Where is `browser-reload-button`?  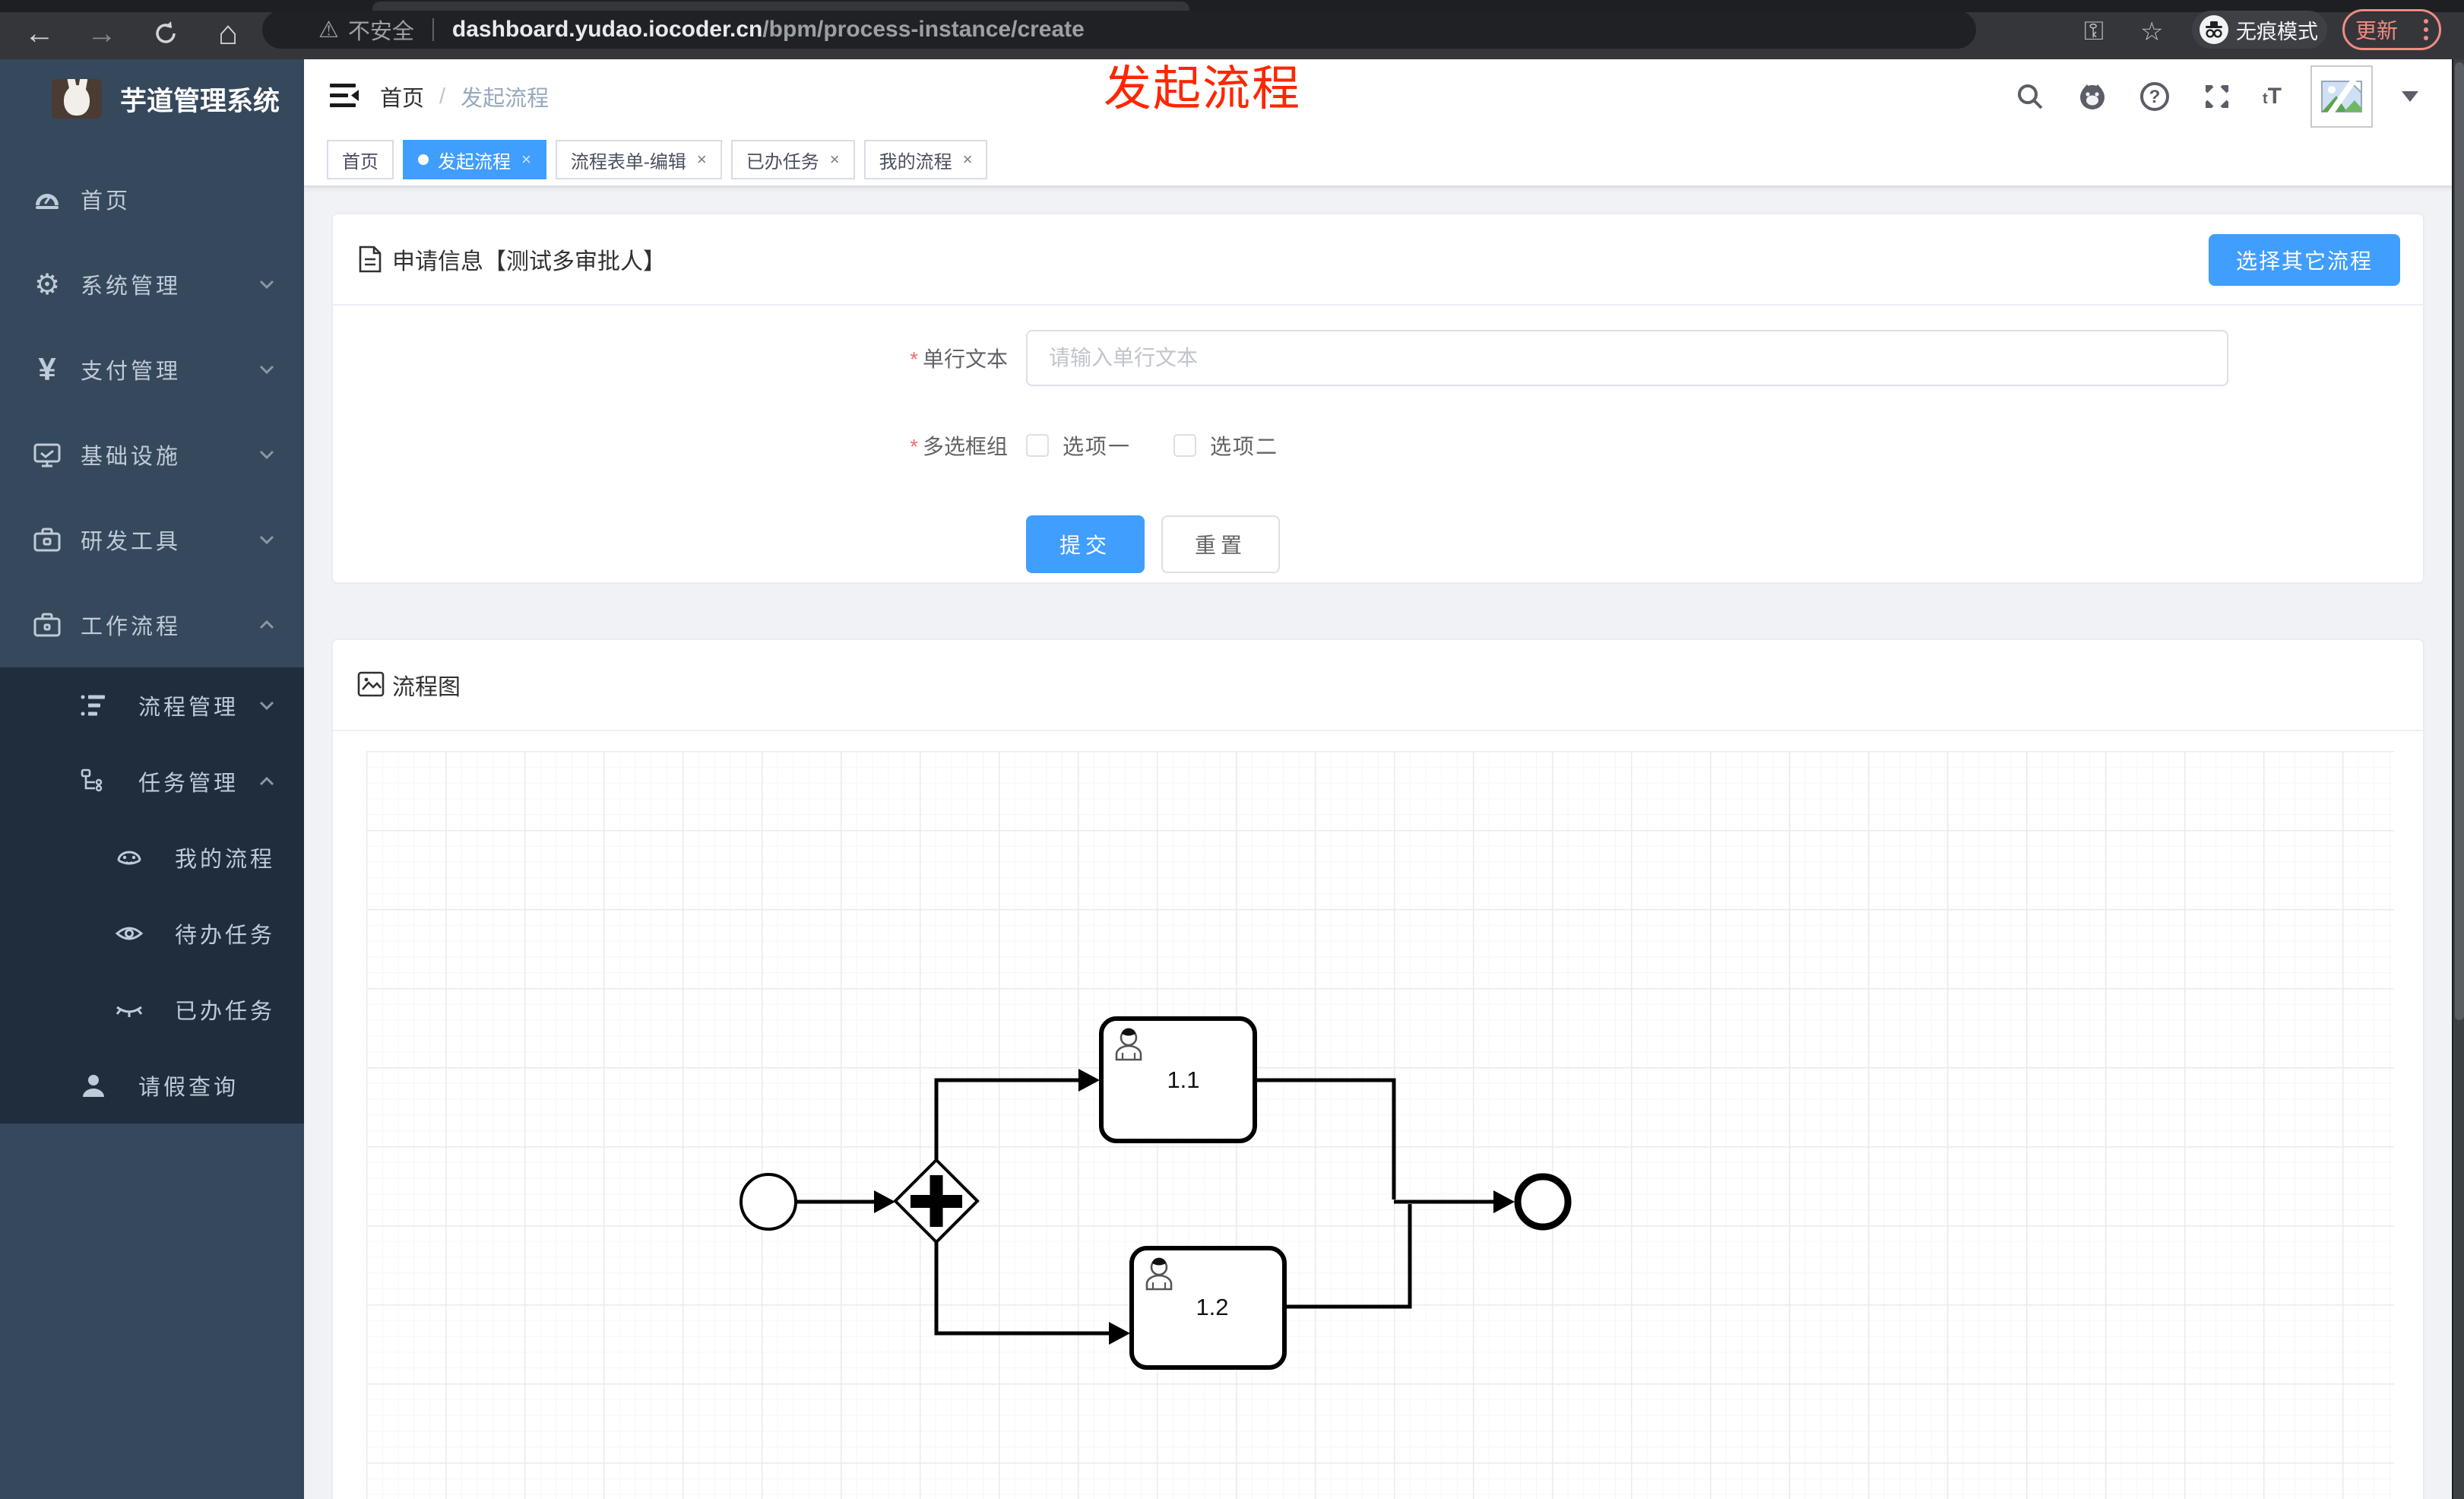 browser-reload-button is located at coordinates (165, 33).